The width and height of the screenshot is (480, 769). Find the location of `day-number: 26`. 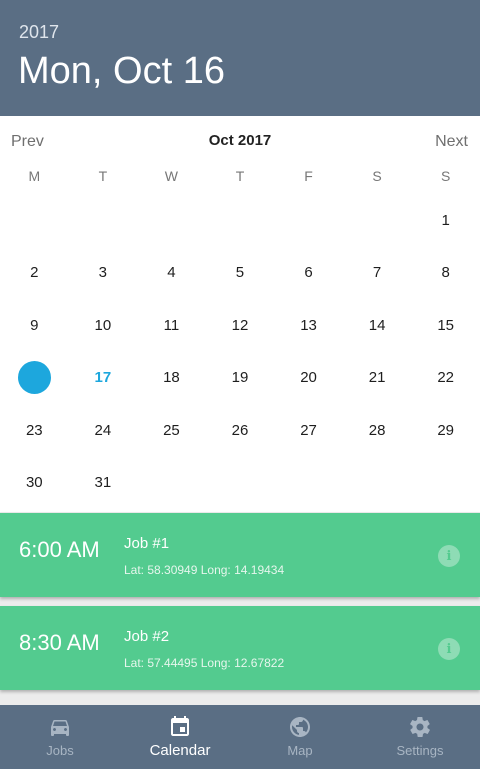

day-number: 26 is located at coordinates (240, 430).